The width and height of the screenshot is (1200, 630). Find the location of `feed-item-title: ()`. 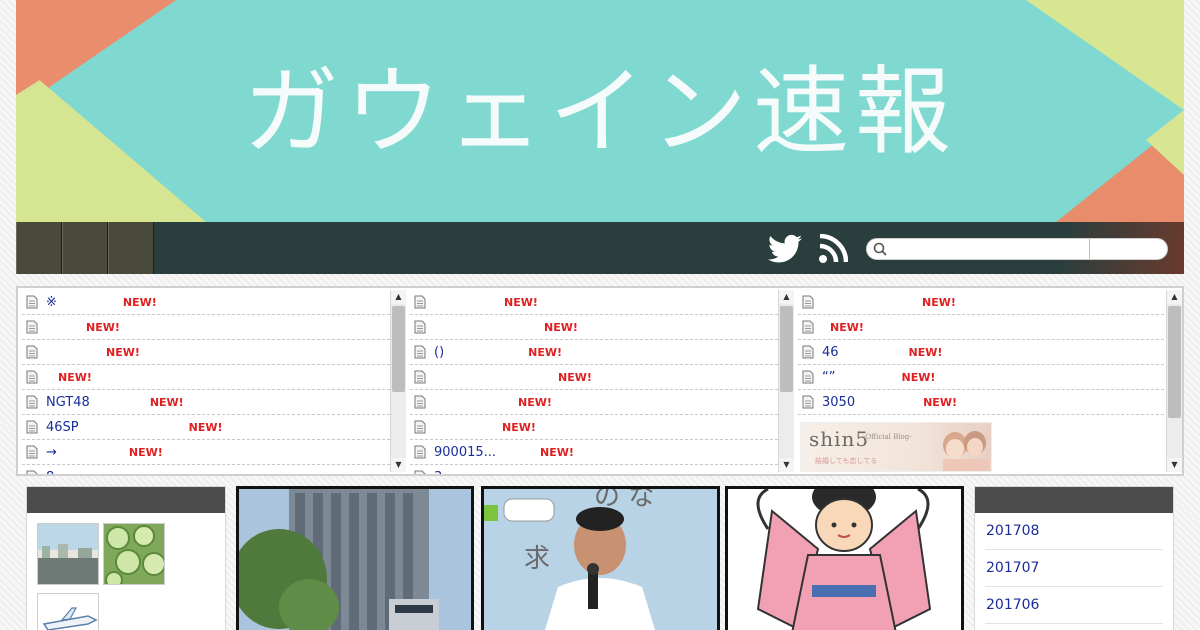

feed-item-title: () is located at coordinates (439, 352).